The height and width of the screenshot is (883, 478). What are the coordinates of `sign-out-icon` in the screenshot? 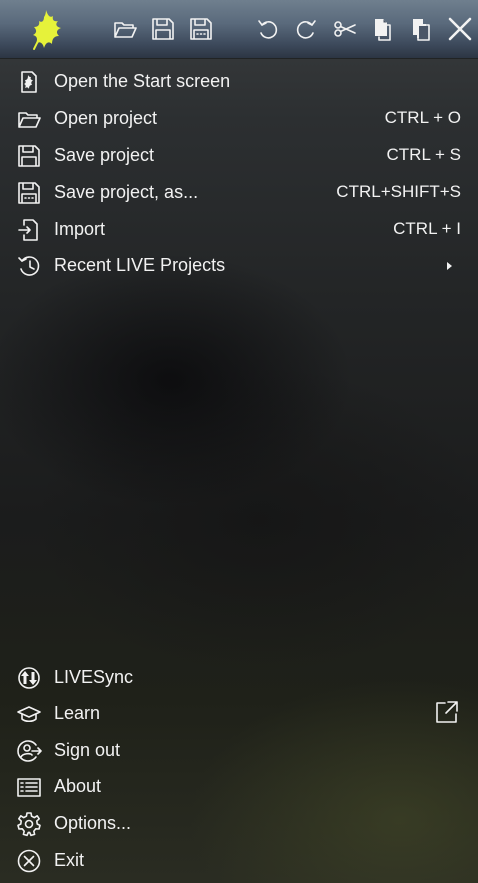 It's located at (29, 751).